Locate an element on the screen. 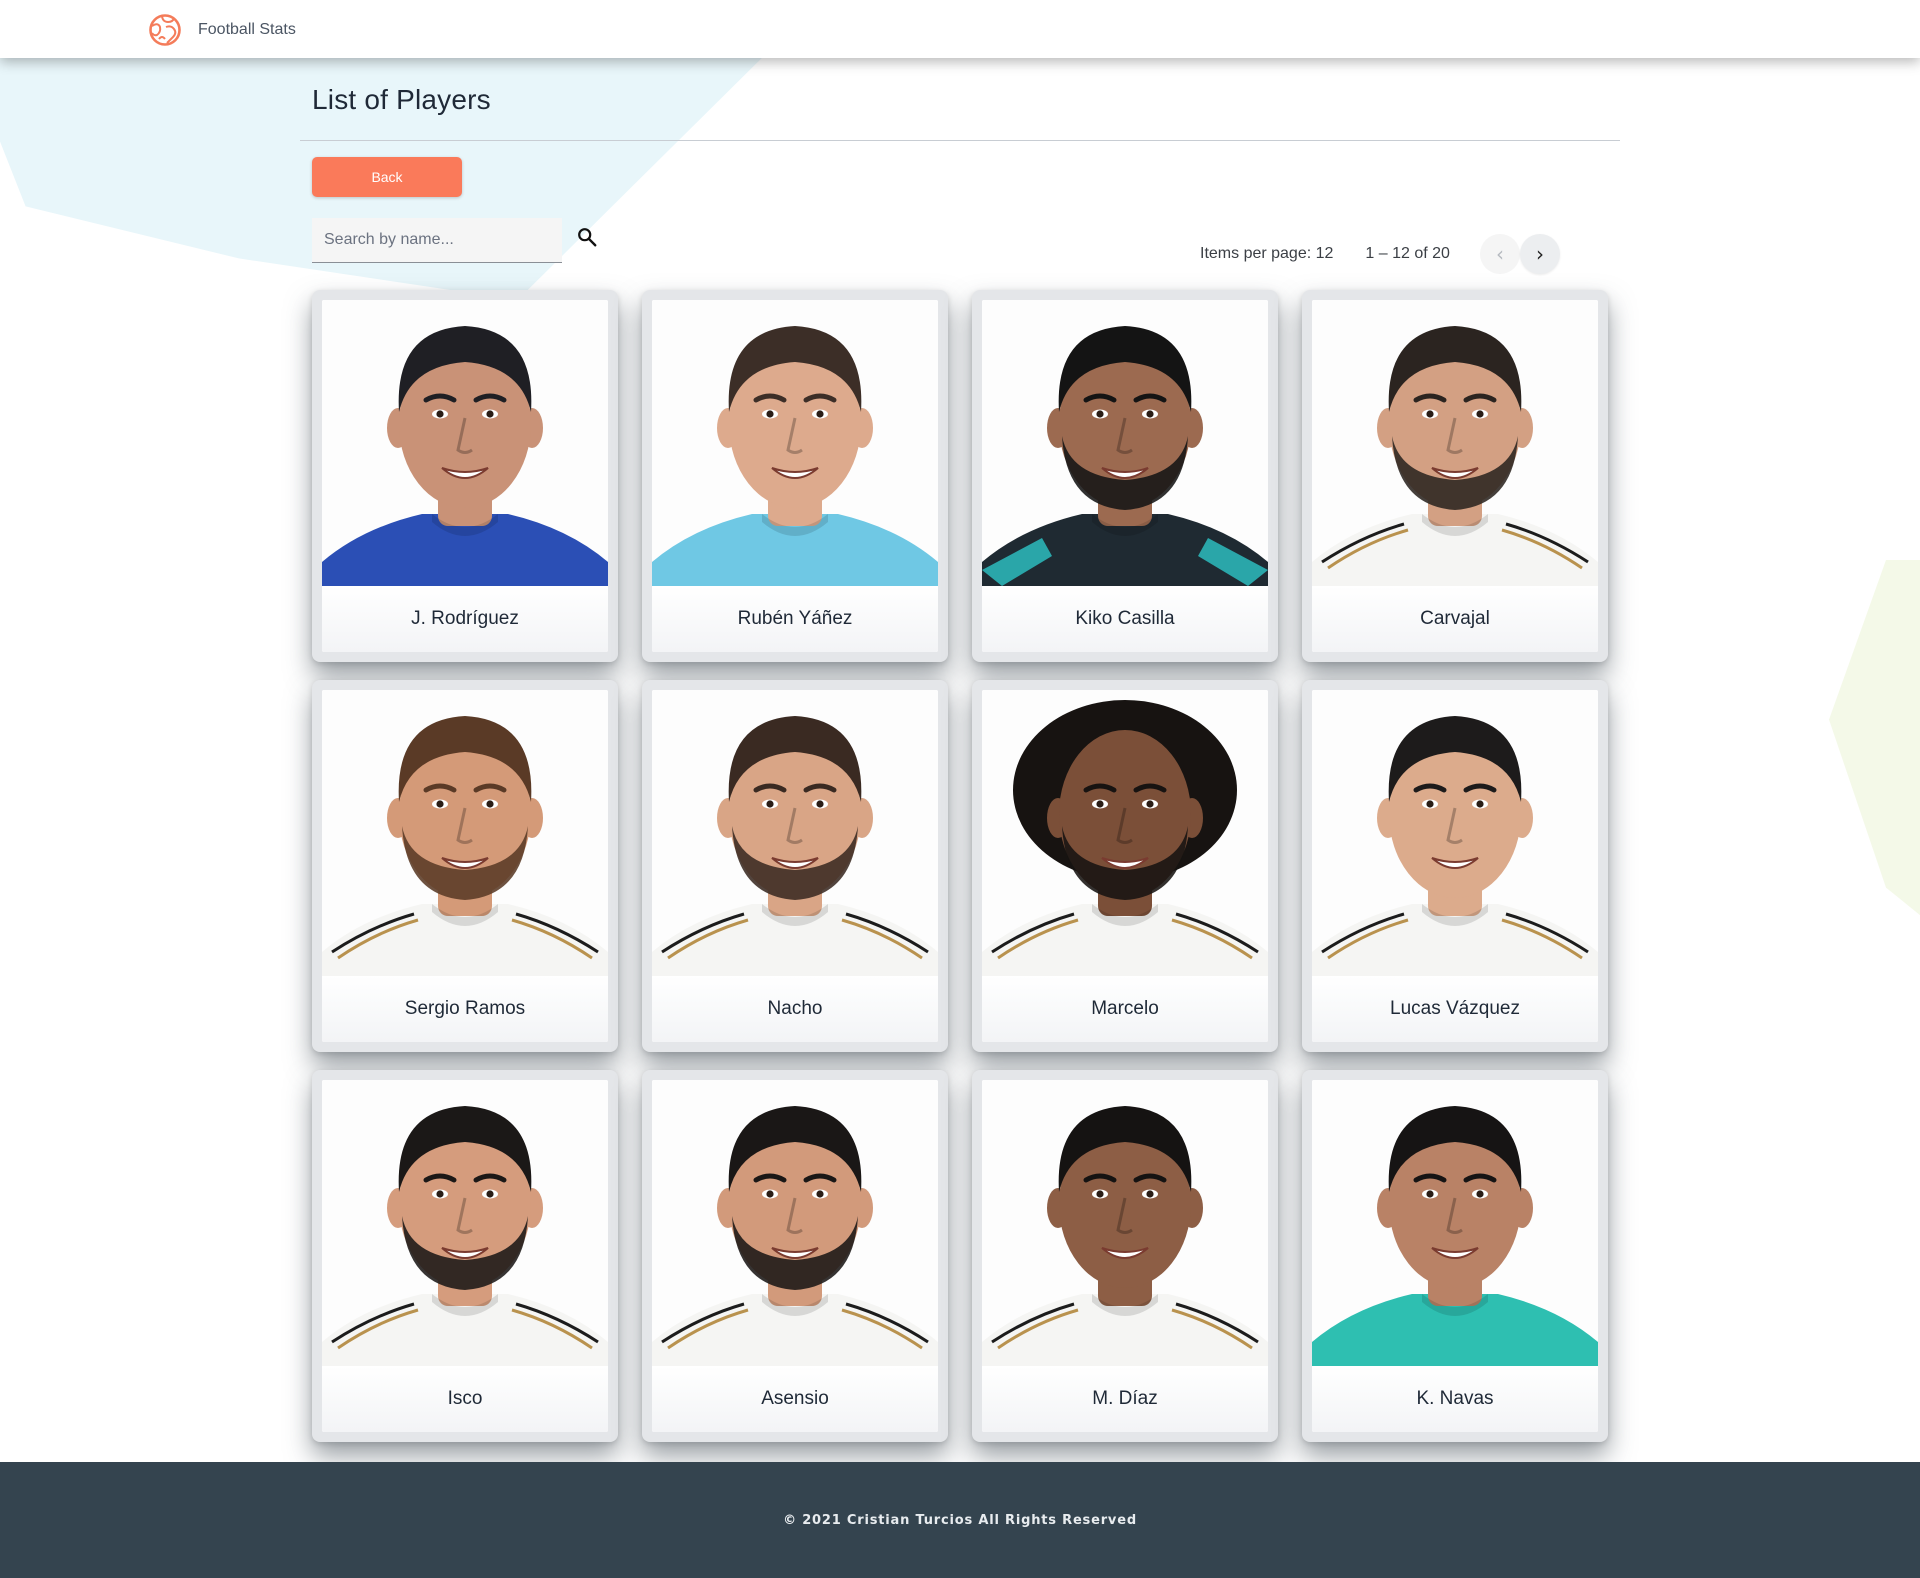  search-icon is located at coordinates (587, 237).